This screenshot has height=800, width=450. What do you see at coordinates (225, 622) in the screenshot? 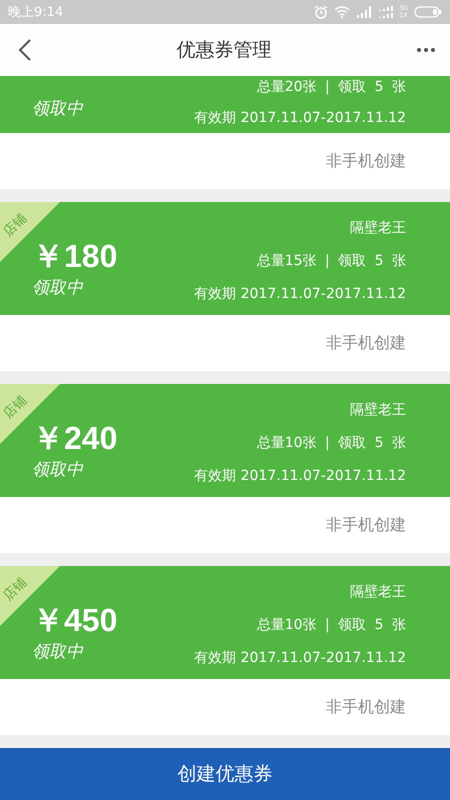
I see `coupon-card: 店铺 ￥450 领取中 隔壁老王 总量10张 | 领取 5 张 有效期 2017.11.07-2017.11.12` at bounding box center [225, 622].